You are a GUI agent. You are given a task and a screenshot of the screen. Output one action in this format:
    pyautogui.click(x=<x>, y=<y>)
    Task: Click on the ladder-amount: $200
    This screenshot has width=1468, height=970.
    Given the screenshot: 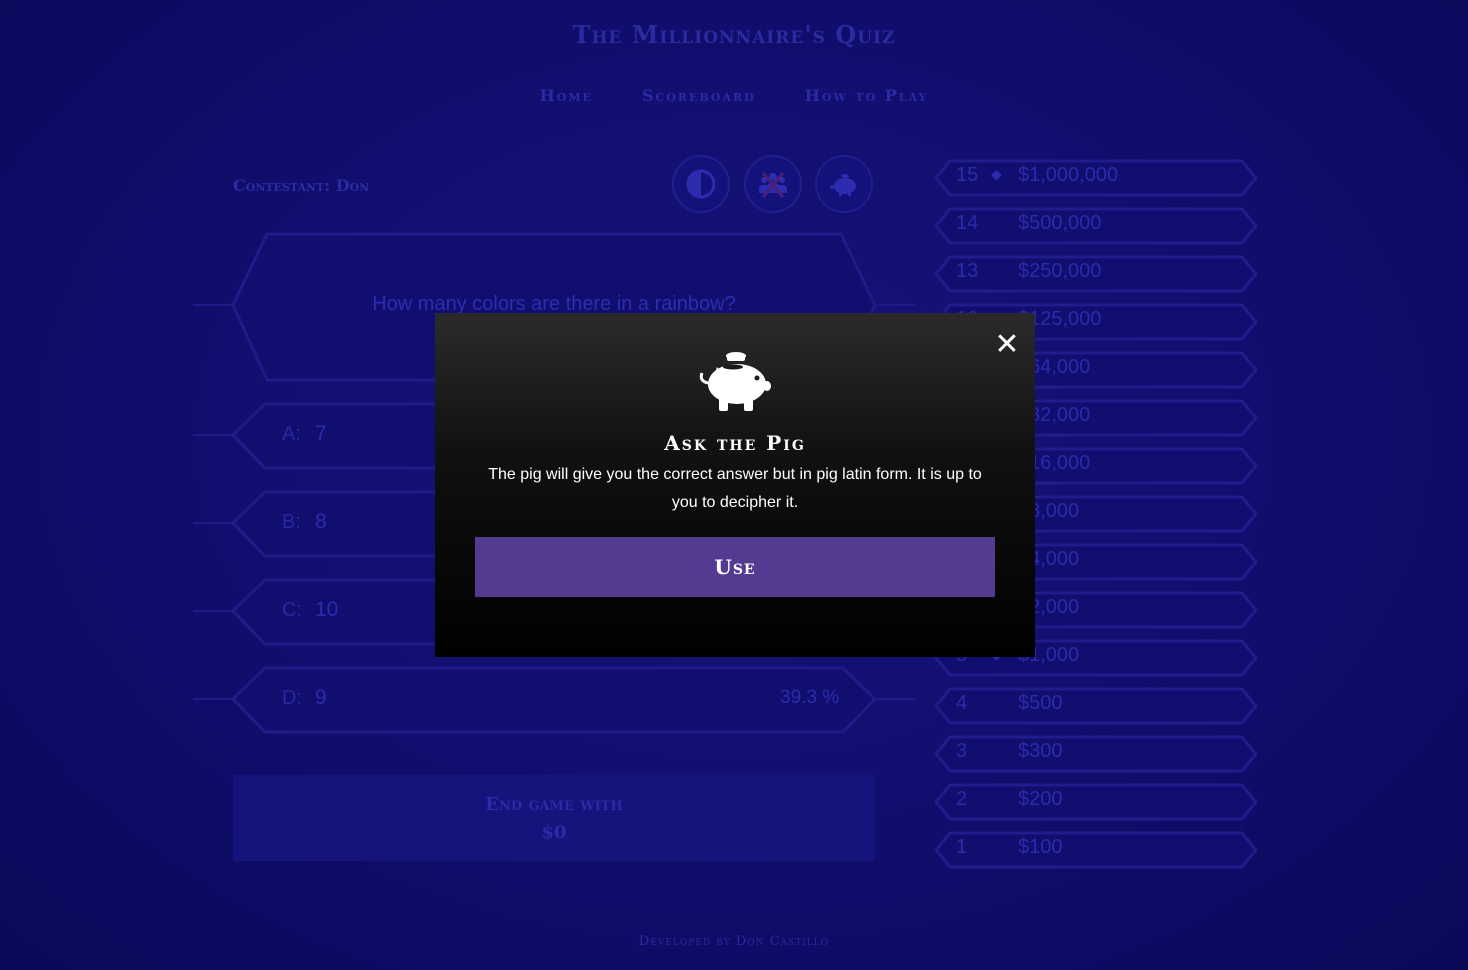 What is the action you would take?
    pyautogui.click(x=1040, y=799)
    